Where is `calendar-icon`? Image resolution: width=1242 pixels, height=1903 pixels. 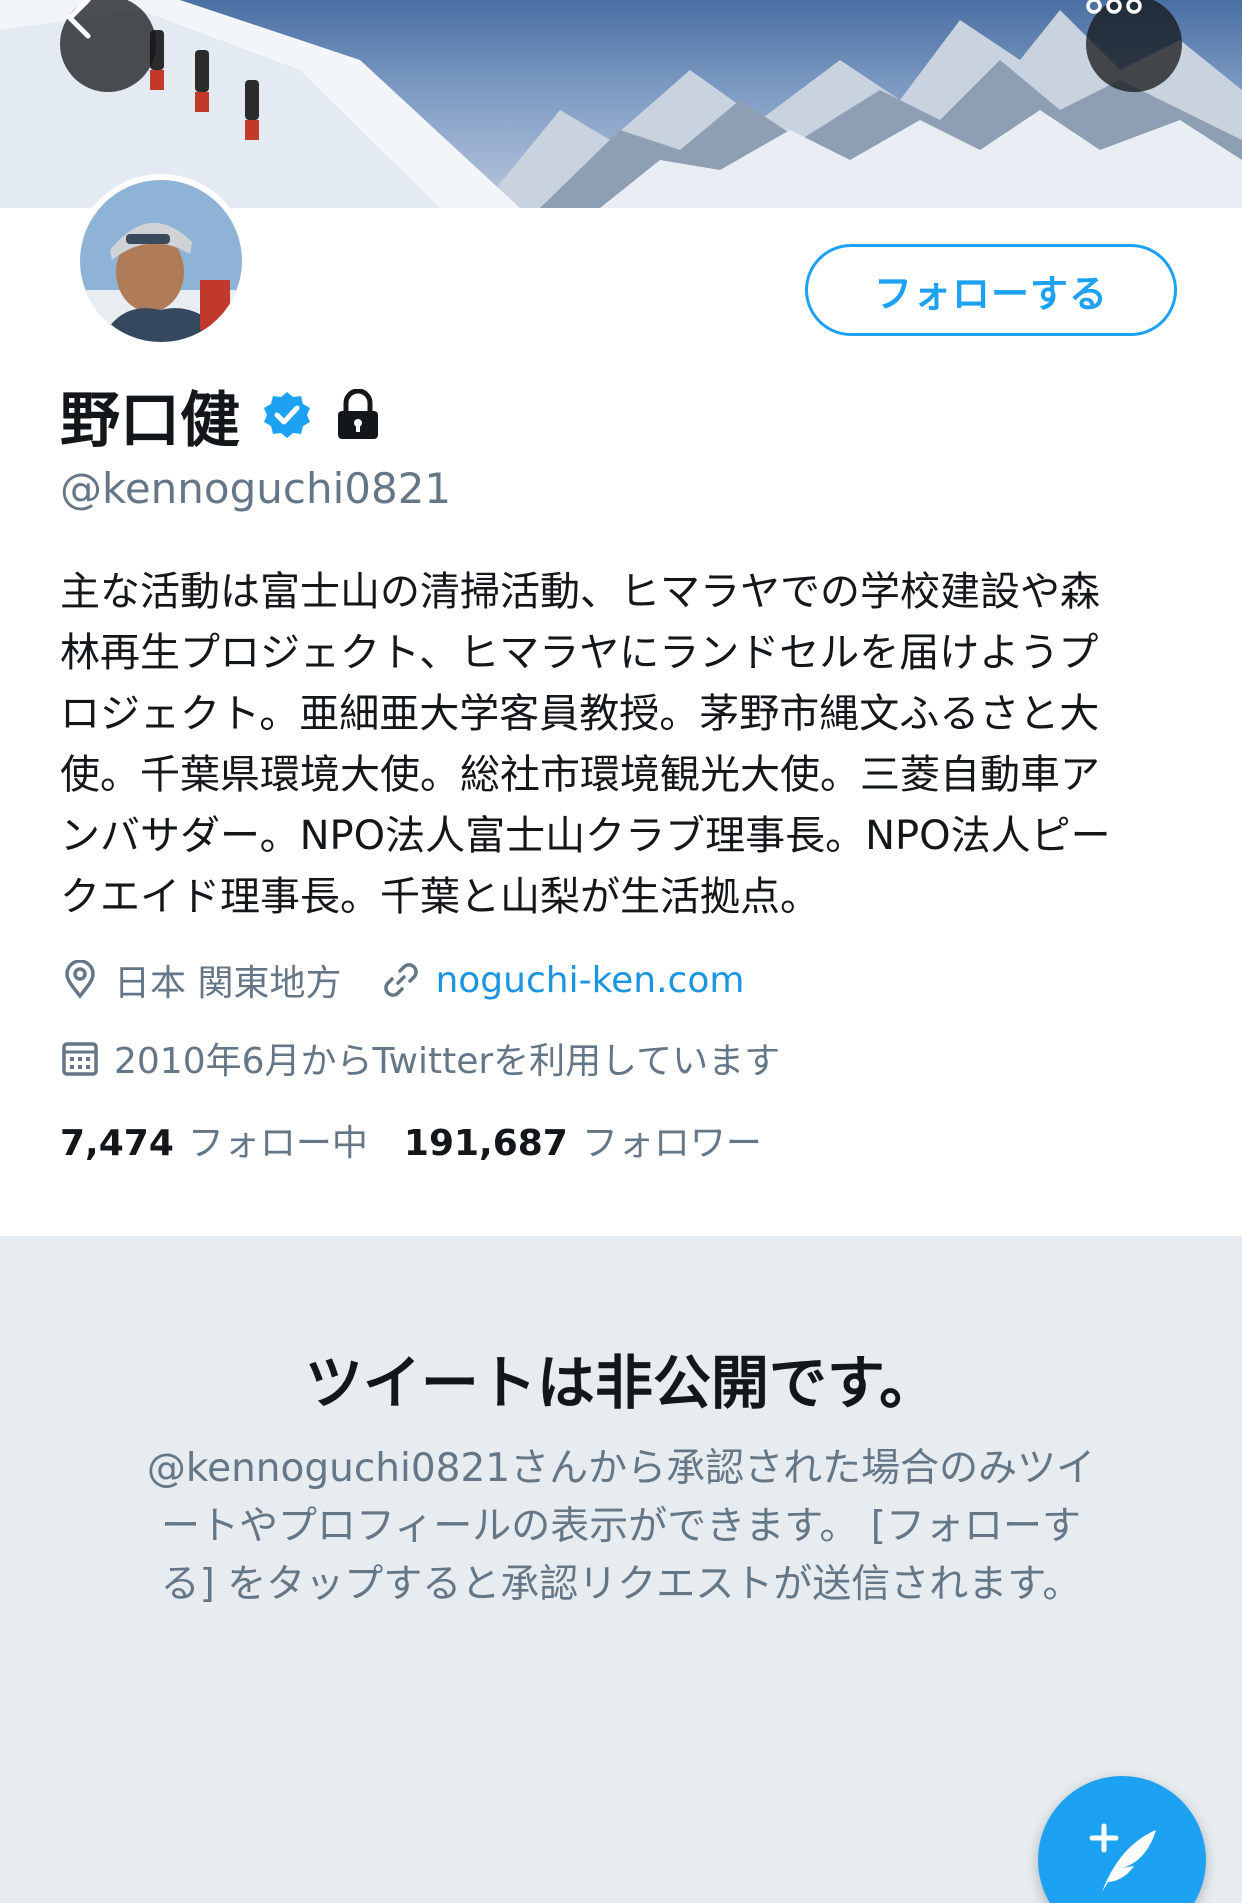
calendar-icon is located at coordinates (80, 1059).